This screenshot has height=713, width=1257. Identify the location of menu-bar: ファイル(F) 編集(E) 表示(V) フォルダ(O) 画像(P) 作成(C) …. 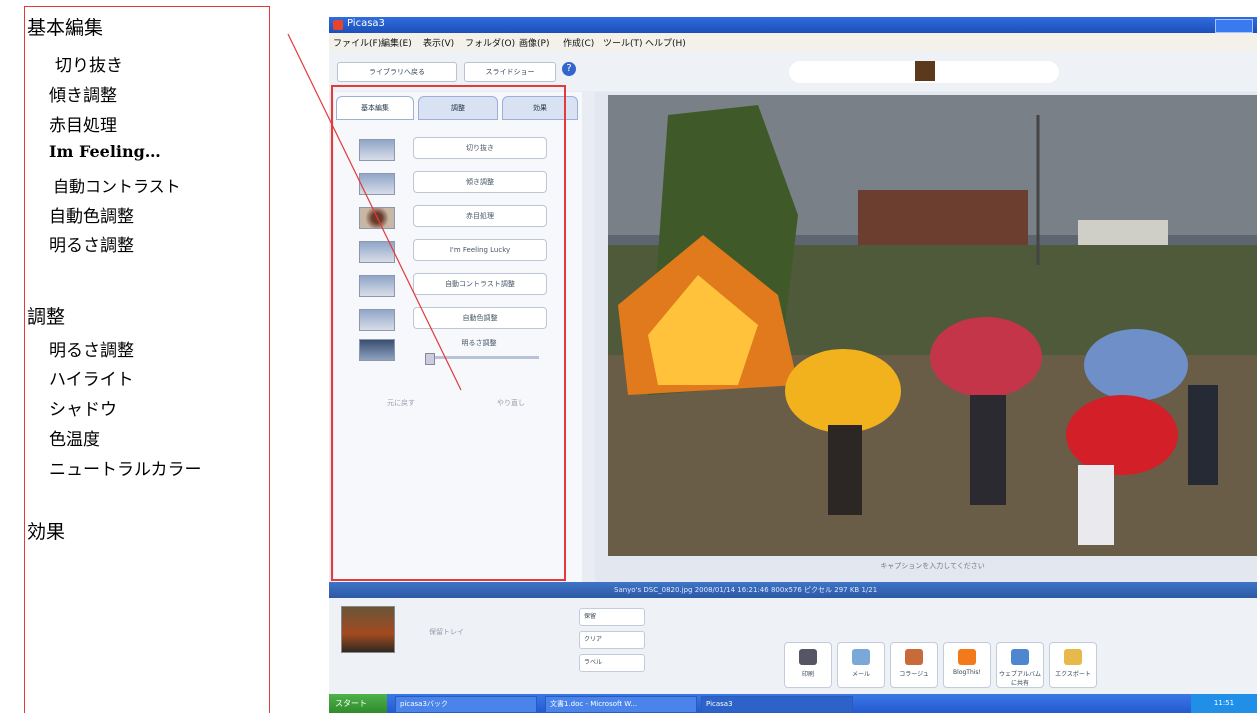
(793, 42).